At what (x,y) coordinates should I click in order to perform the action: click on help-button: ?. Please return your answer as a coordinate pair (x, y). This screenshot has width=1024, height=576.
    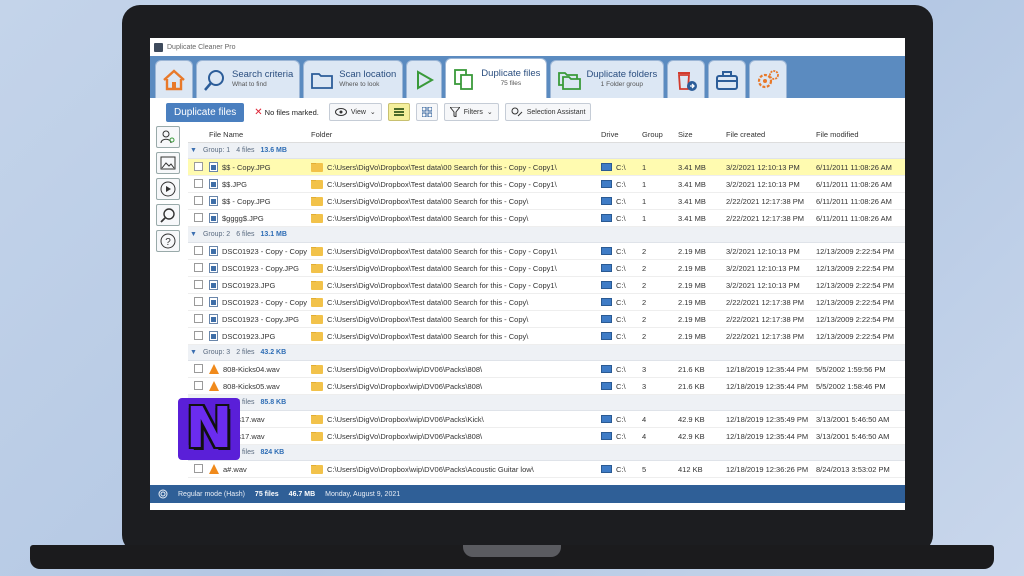
    Looking at the image, I should click on (168, 241).